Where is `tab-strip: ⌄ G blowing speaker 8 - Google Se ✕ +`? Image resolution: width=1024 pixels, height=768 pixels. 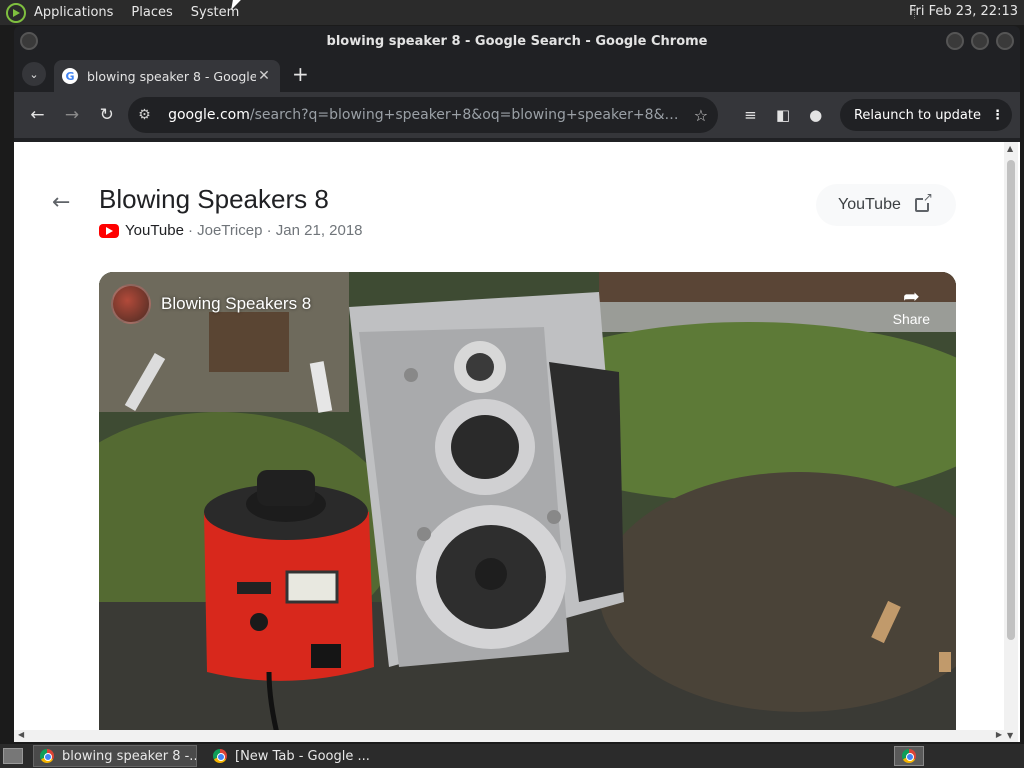
tab-strip: ⌄ G blowing speaker 8 - Google Se ✕ + is located at coordinates (517, 74).